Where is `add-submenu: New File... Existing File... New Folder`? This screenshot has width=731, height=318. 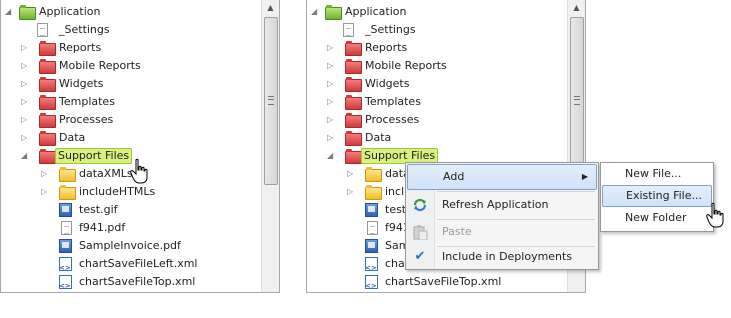
add-submenu: New File... Existing File... New Folder is located at coordinates (657, 197).